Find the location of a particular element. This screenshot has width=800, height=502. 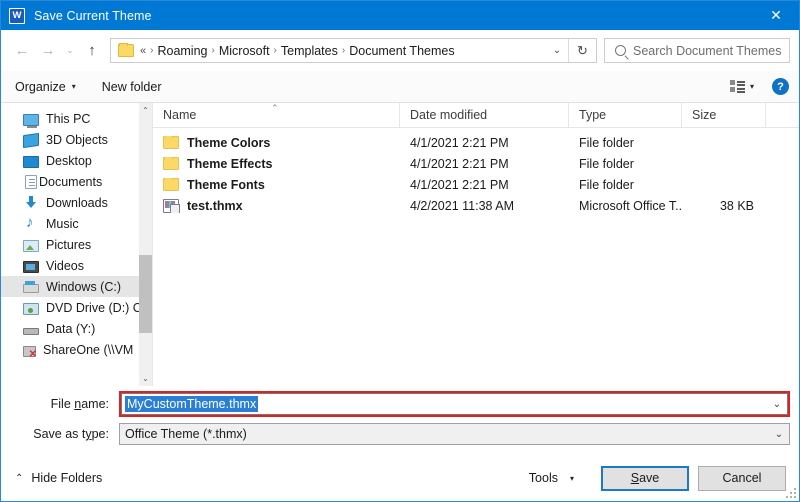

hard-disk-icon is located at coordinates (31, 331).